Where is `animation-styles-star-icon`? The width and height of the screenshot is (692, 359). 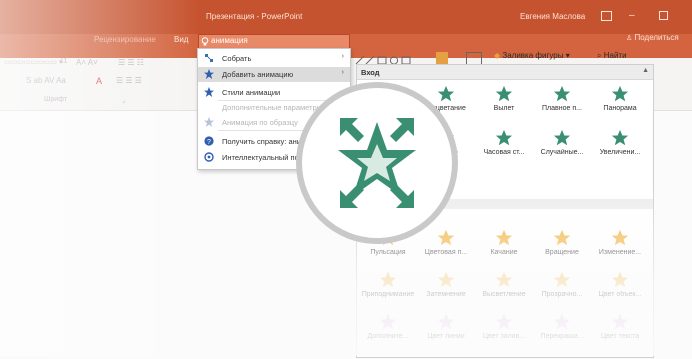 animation-styles-star-icon is located at coordinates (209, 92).